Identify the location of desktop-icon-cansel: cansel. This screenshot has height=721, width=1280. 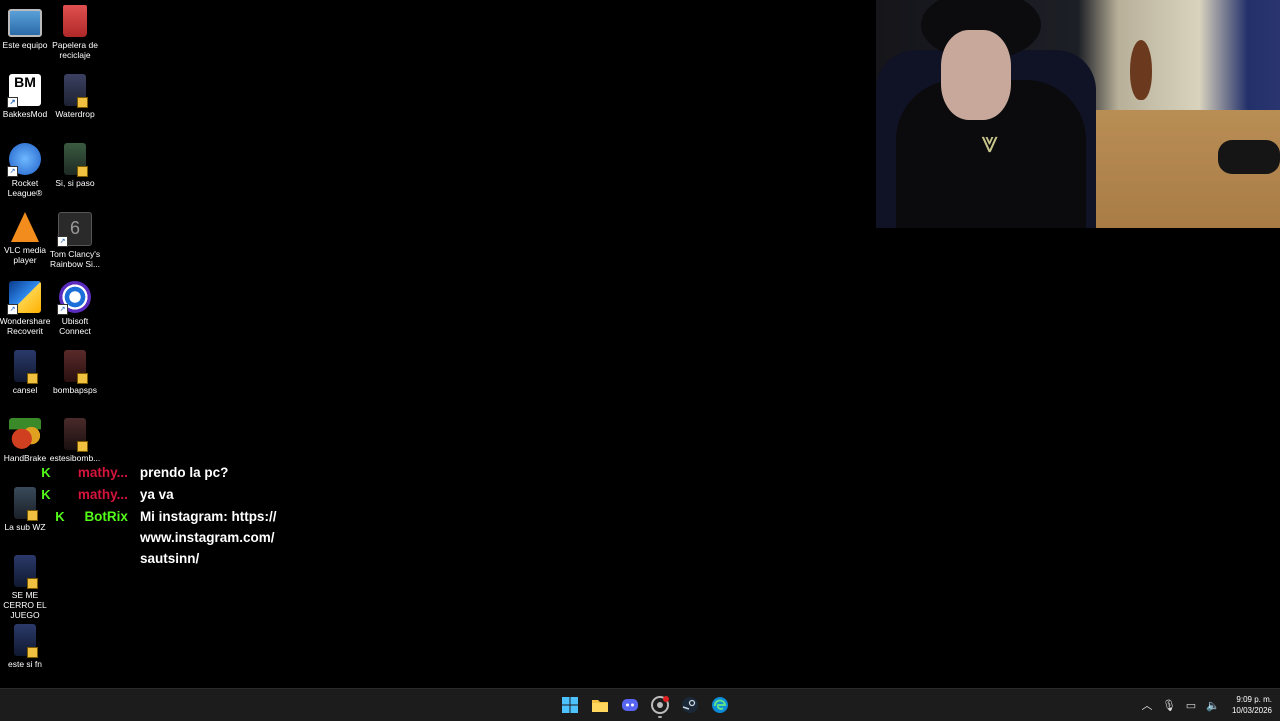
(25, 383).